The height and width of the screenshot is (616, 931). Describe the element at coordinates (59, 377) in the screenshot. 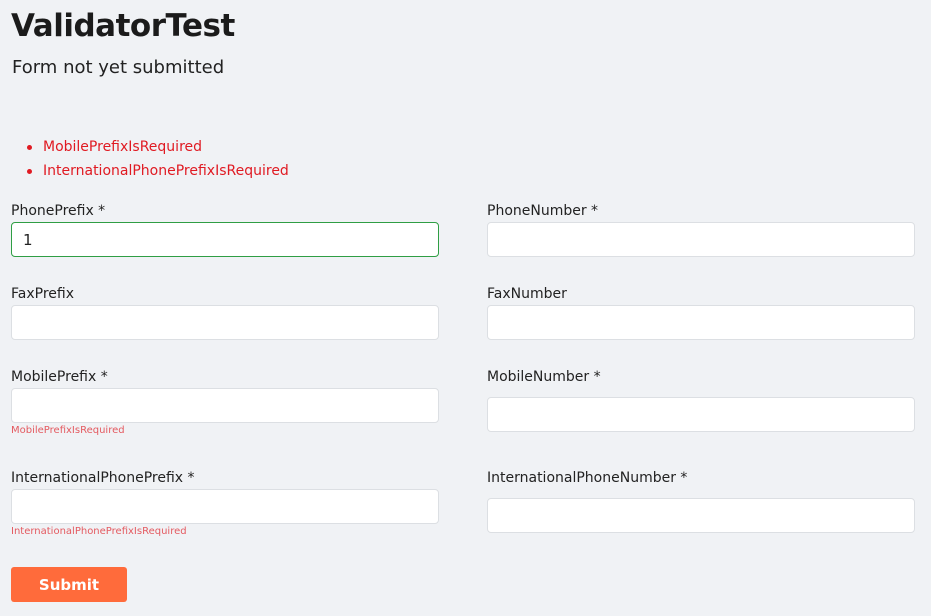

I see `mobile-prefix-label: MobilePrefix *` at that location.